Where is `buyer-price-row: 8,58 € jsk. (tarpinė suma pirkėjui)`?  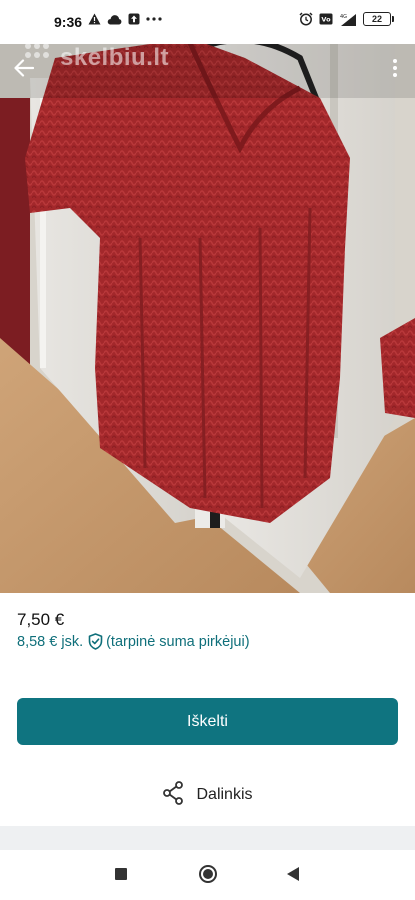
buyer-price-row: 8,58 € jsk. (tarpinė suma pirkėjui) is located at coordinates (133, 641).